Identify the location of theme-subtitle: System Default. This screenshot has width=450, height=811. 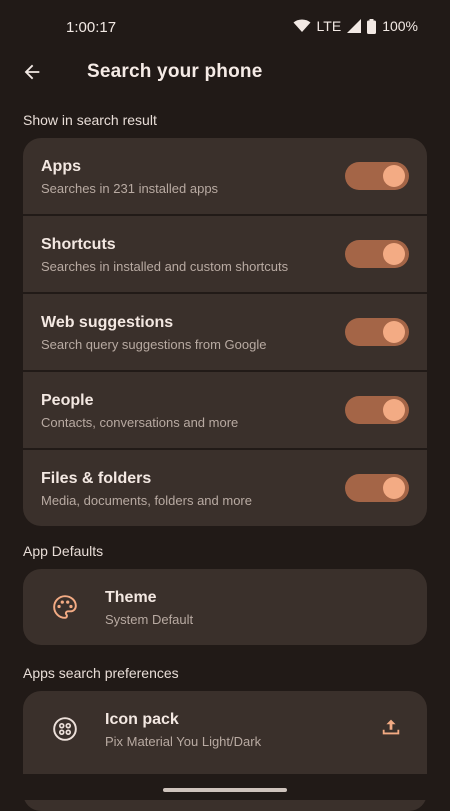
(149, 619).